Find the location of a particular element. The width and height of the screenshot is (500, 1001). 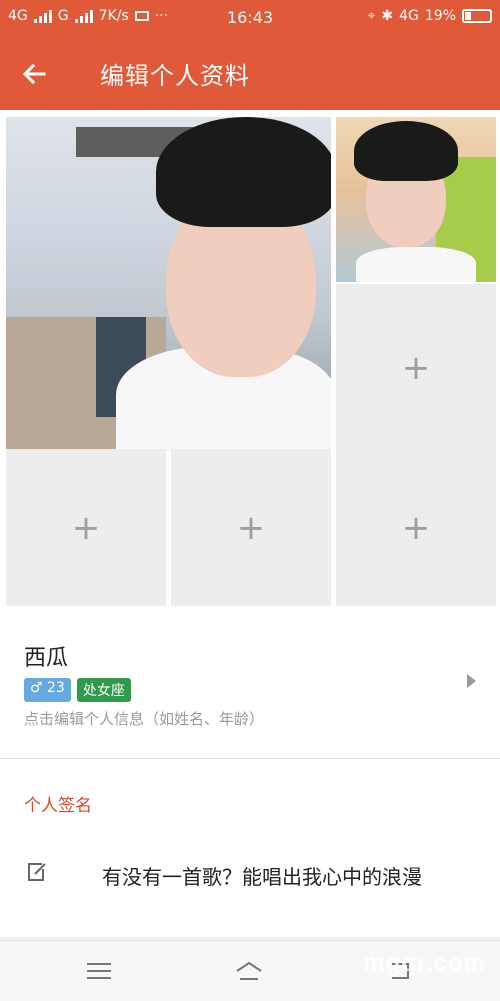

edit-icon is located at coordinates (37, 872).